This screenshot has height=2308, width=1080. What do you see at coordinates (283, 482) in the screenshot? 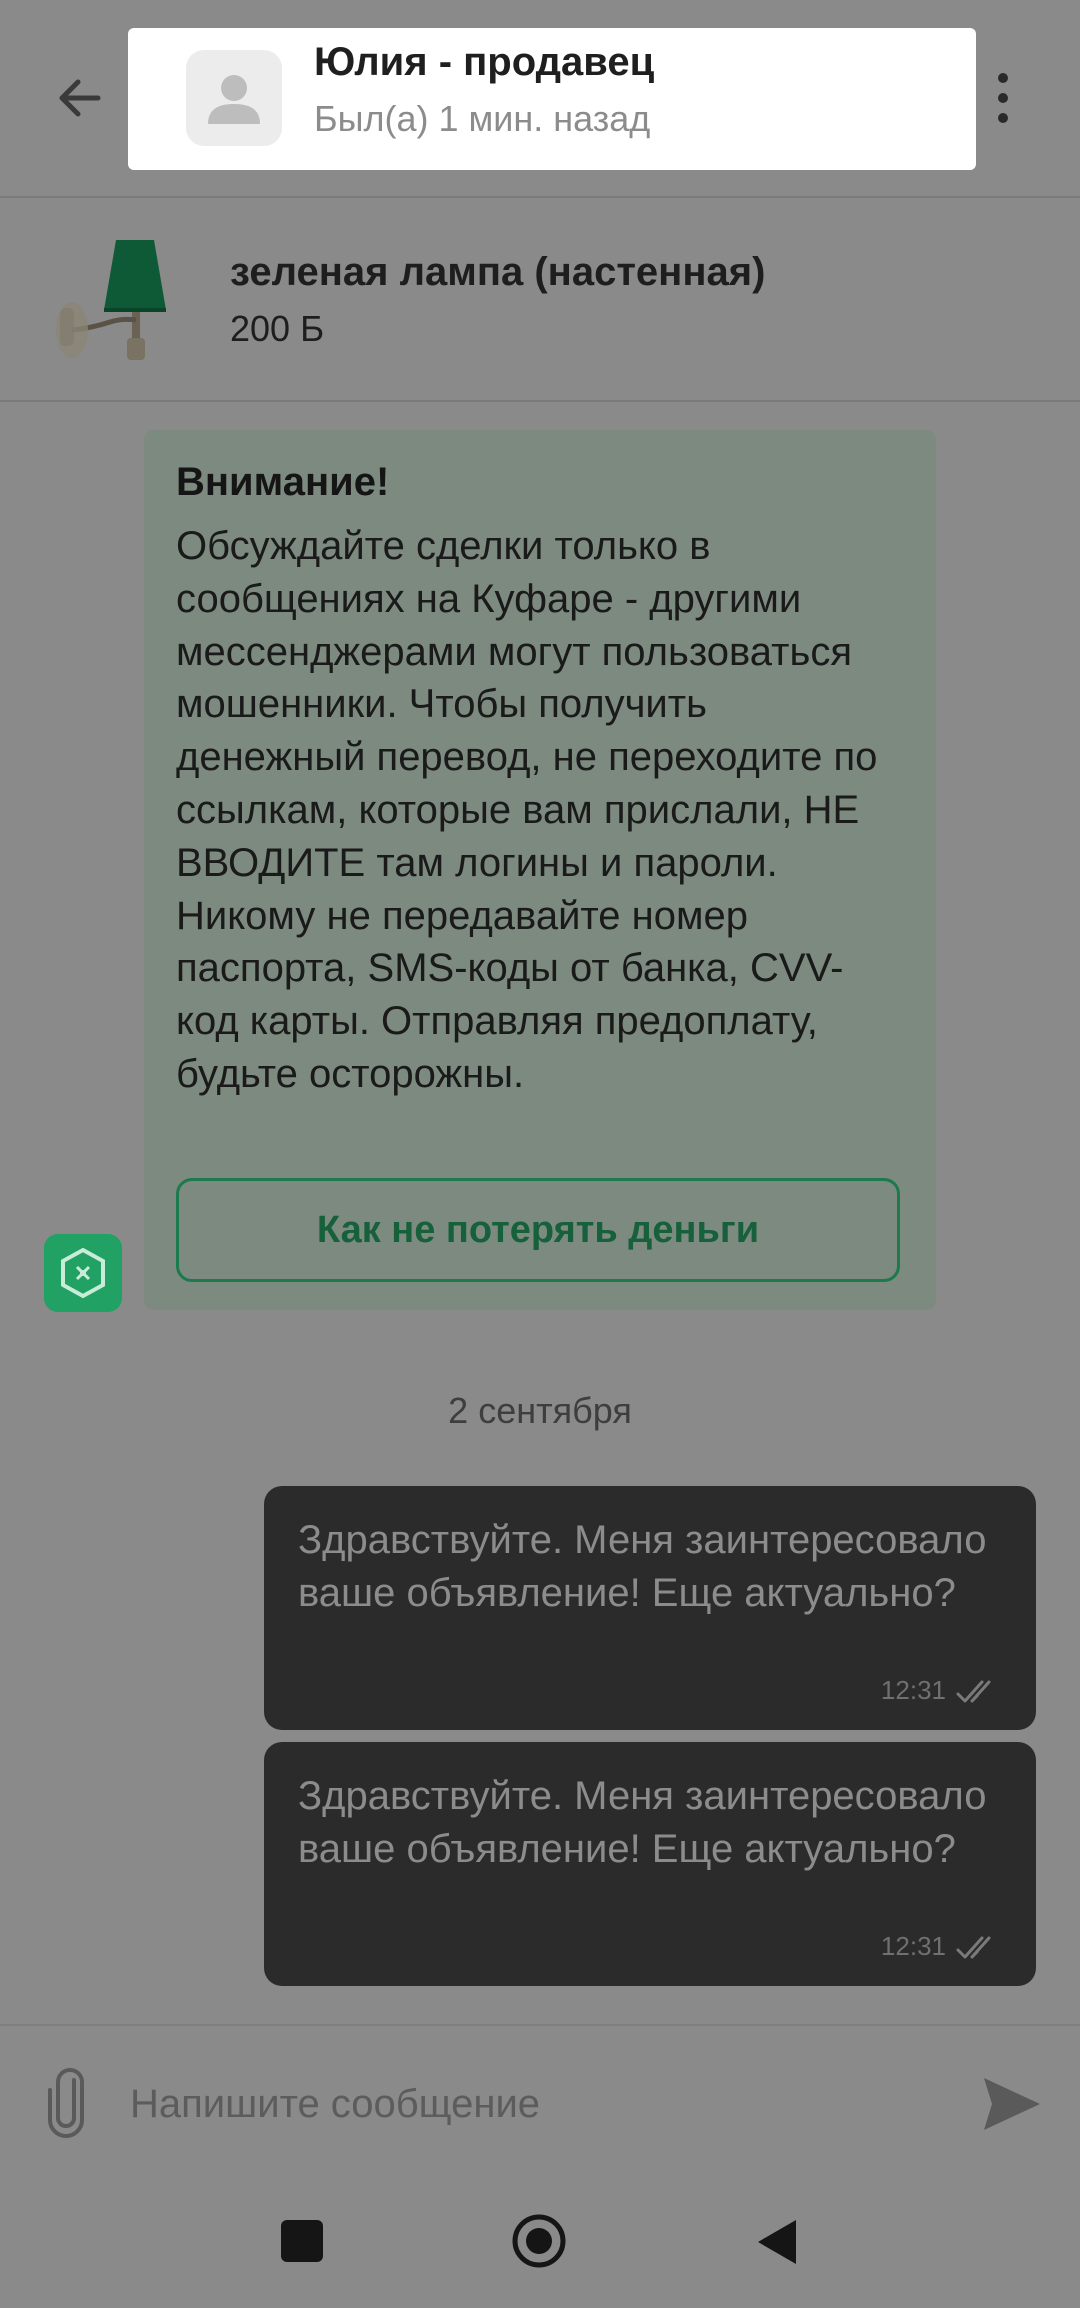
I see `notice-title: Внимание!` at bounding box center [283, 482].